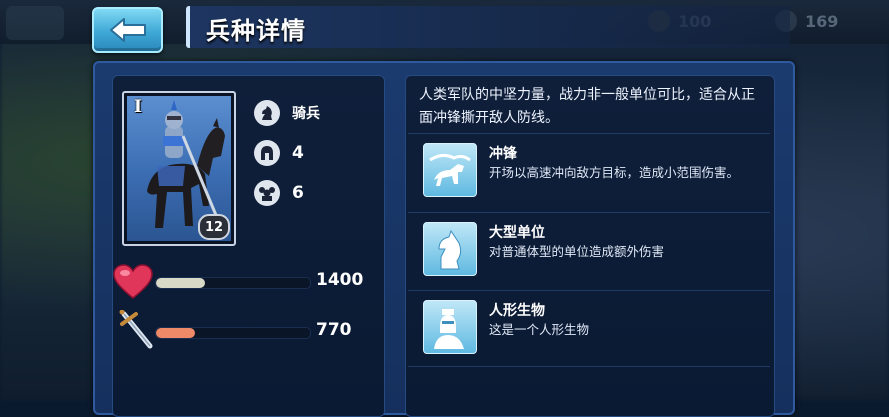  I want to click on health-bar-row: 1400, so click(245, 282).